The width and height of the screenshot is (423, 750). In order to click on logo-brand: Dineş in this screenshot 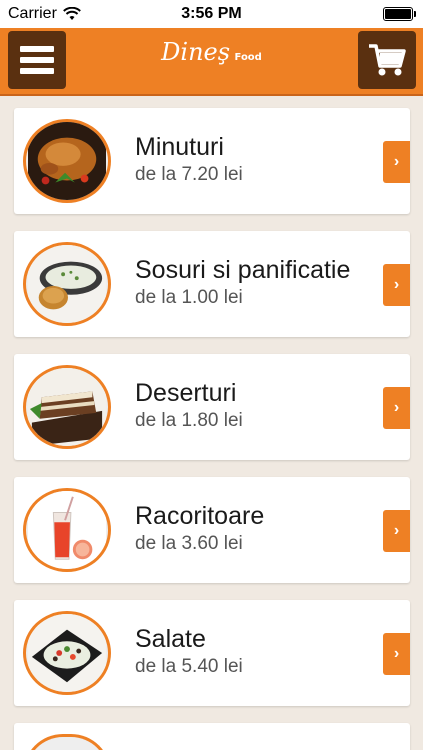, I will do `click(196, 52)`.